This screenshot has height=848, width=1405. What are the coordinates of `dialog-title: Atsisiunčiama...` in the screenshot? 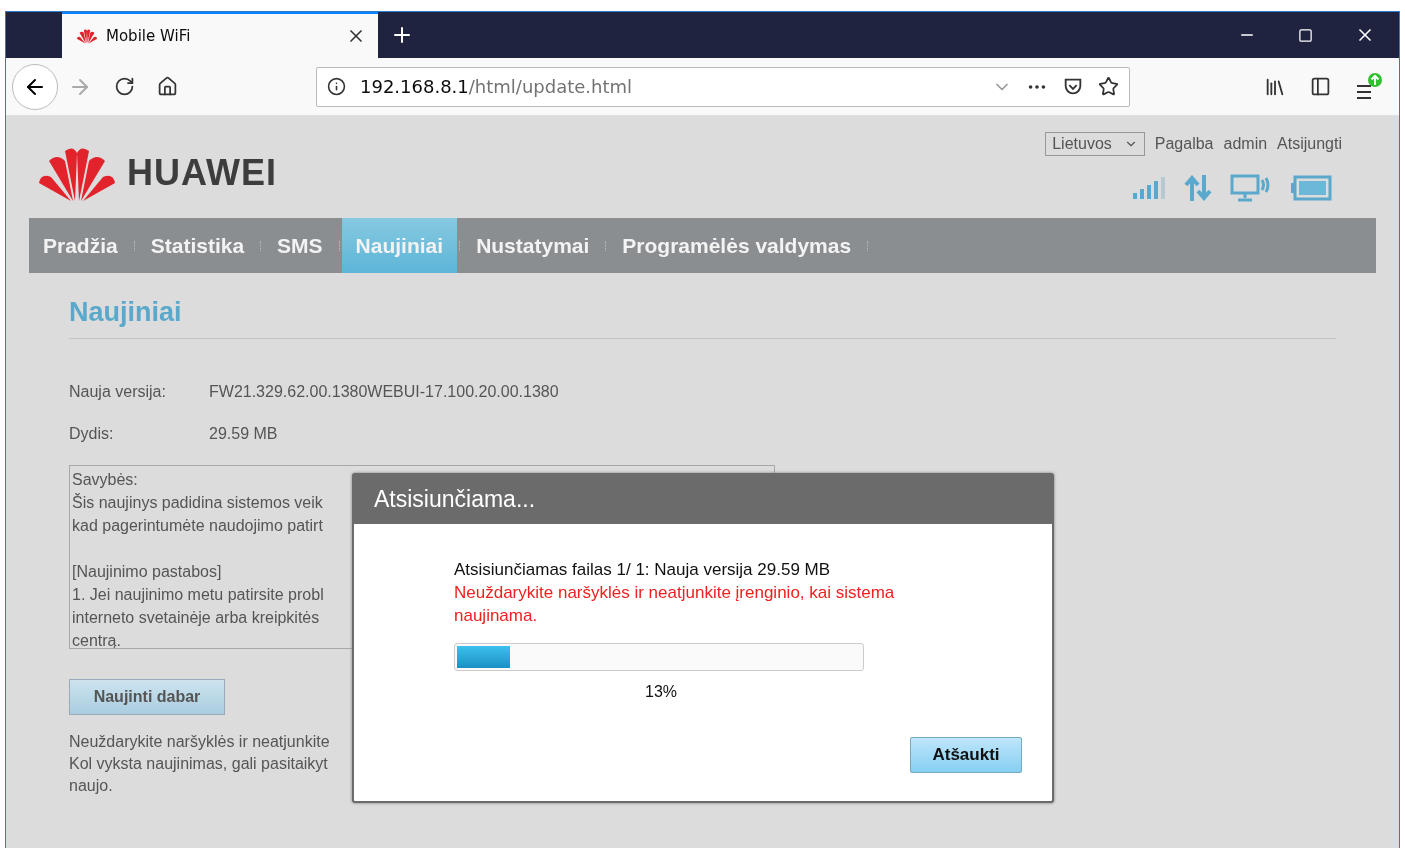 It's located at (703, 499).